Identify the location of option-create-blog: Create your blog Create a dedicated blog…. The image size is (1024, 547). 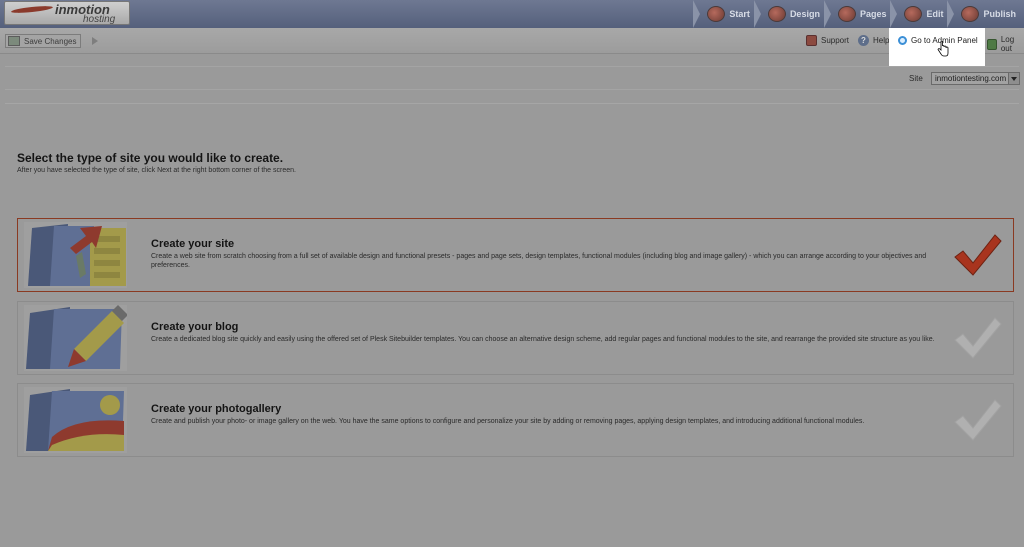
(515, 338).